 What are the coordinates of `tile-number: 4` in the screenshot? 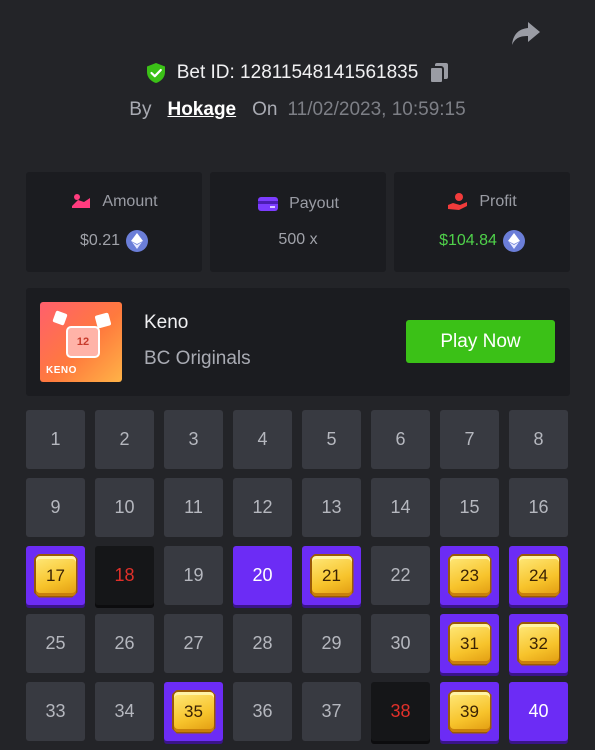 It's located at (262, 439).